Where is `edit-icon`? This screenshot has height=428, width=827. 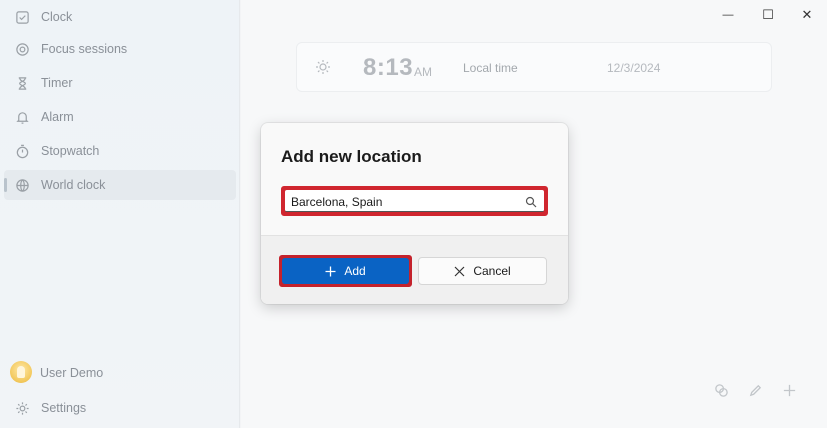 edit-icon is located at coordinates (755, 390).